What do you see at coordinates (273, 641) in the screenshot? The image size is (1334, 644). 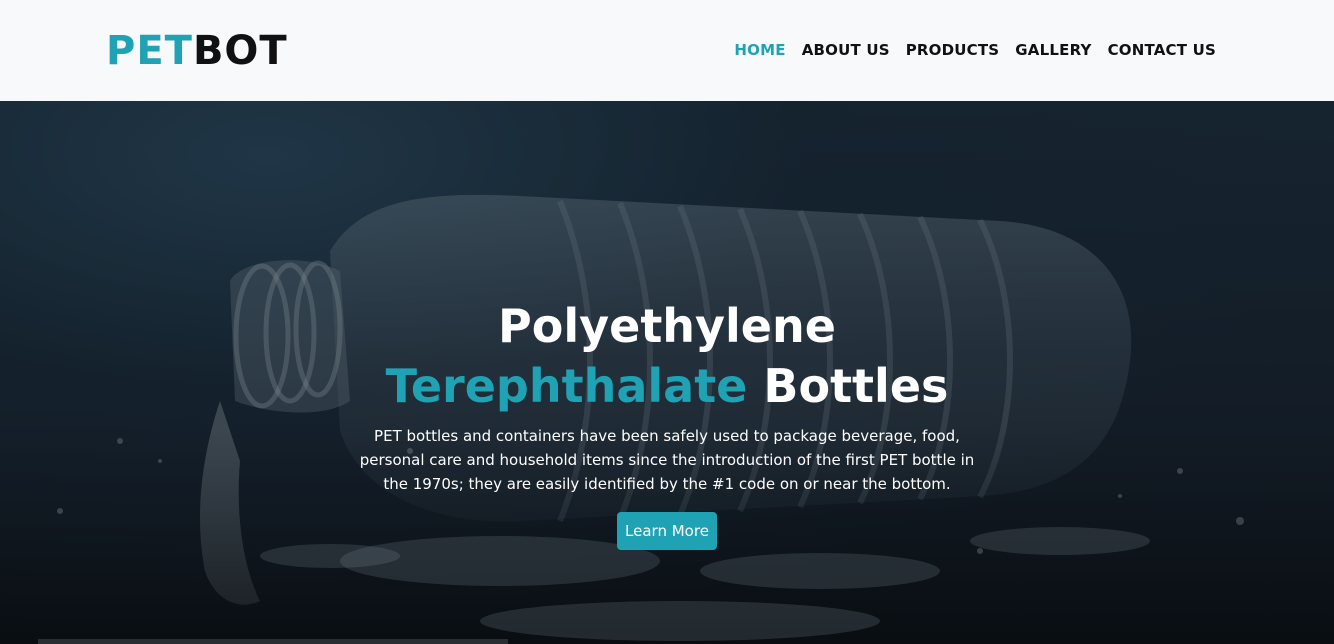 I see `bottom-strip` at bounding box center [273, 641].